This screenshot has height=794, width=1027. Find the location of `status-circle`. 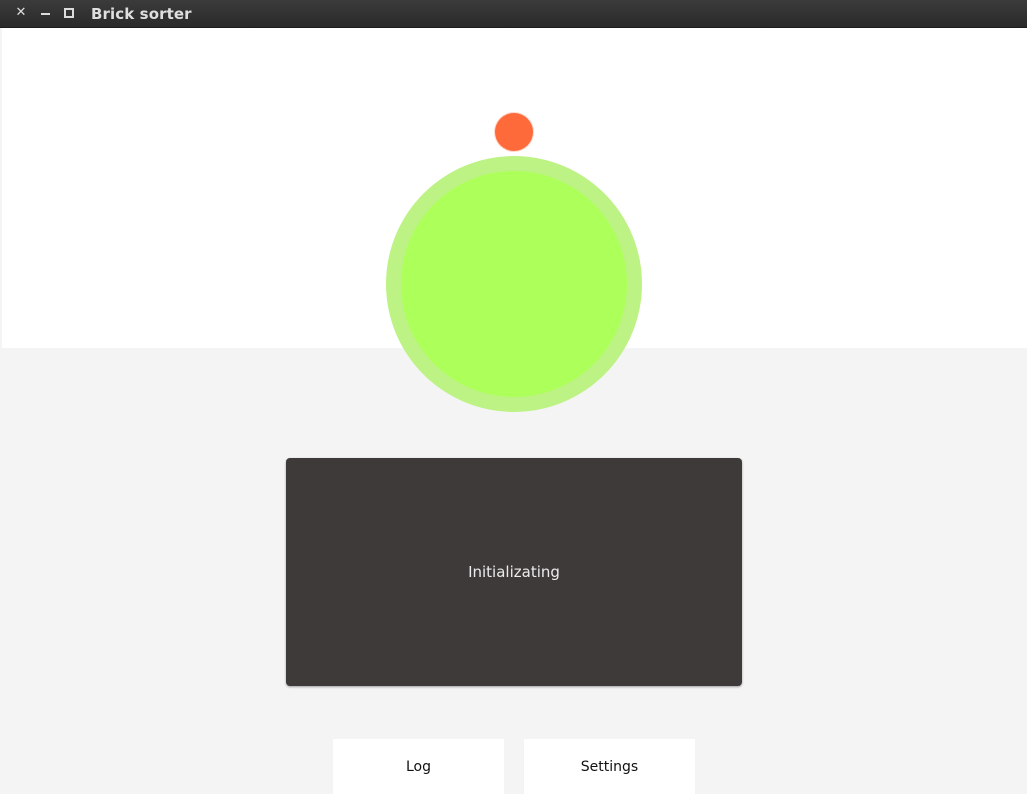

status-circle is located at coordinates (514, 284).